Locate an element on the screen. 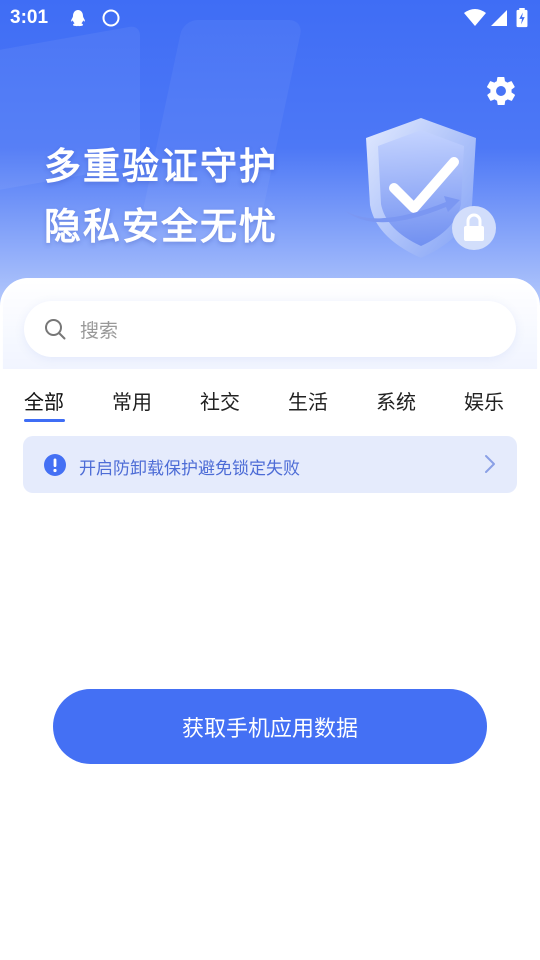  status-bar: 3:01 is located at coordinates (270, 19).